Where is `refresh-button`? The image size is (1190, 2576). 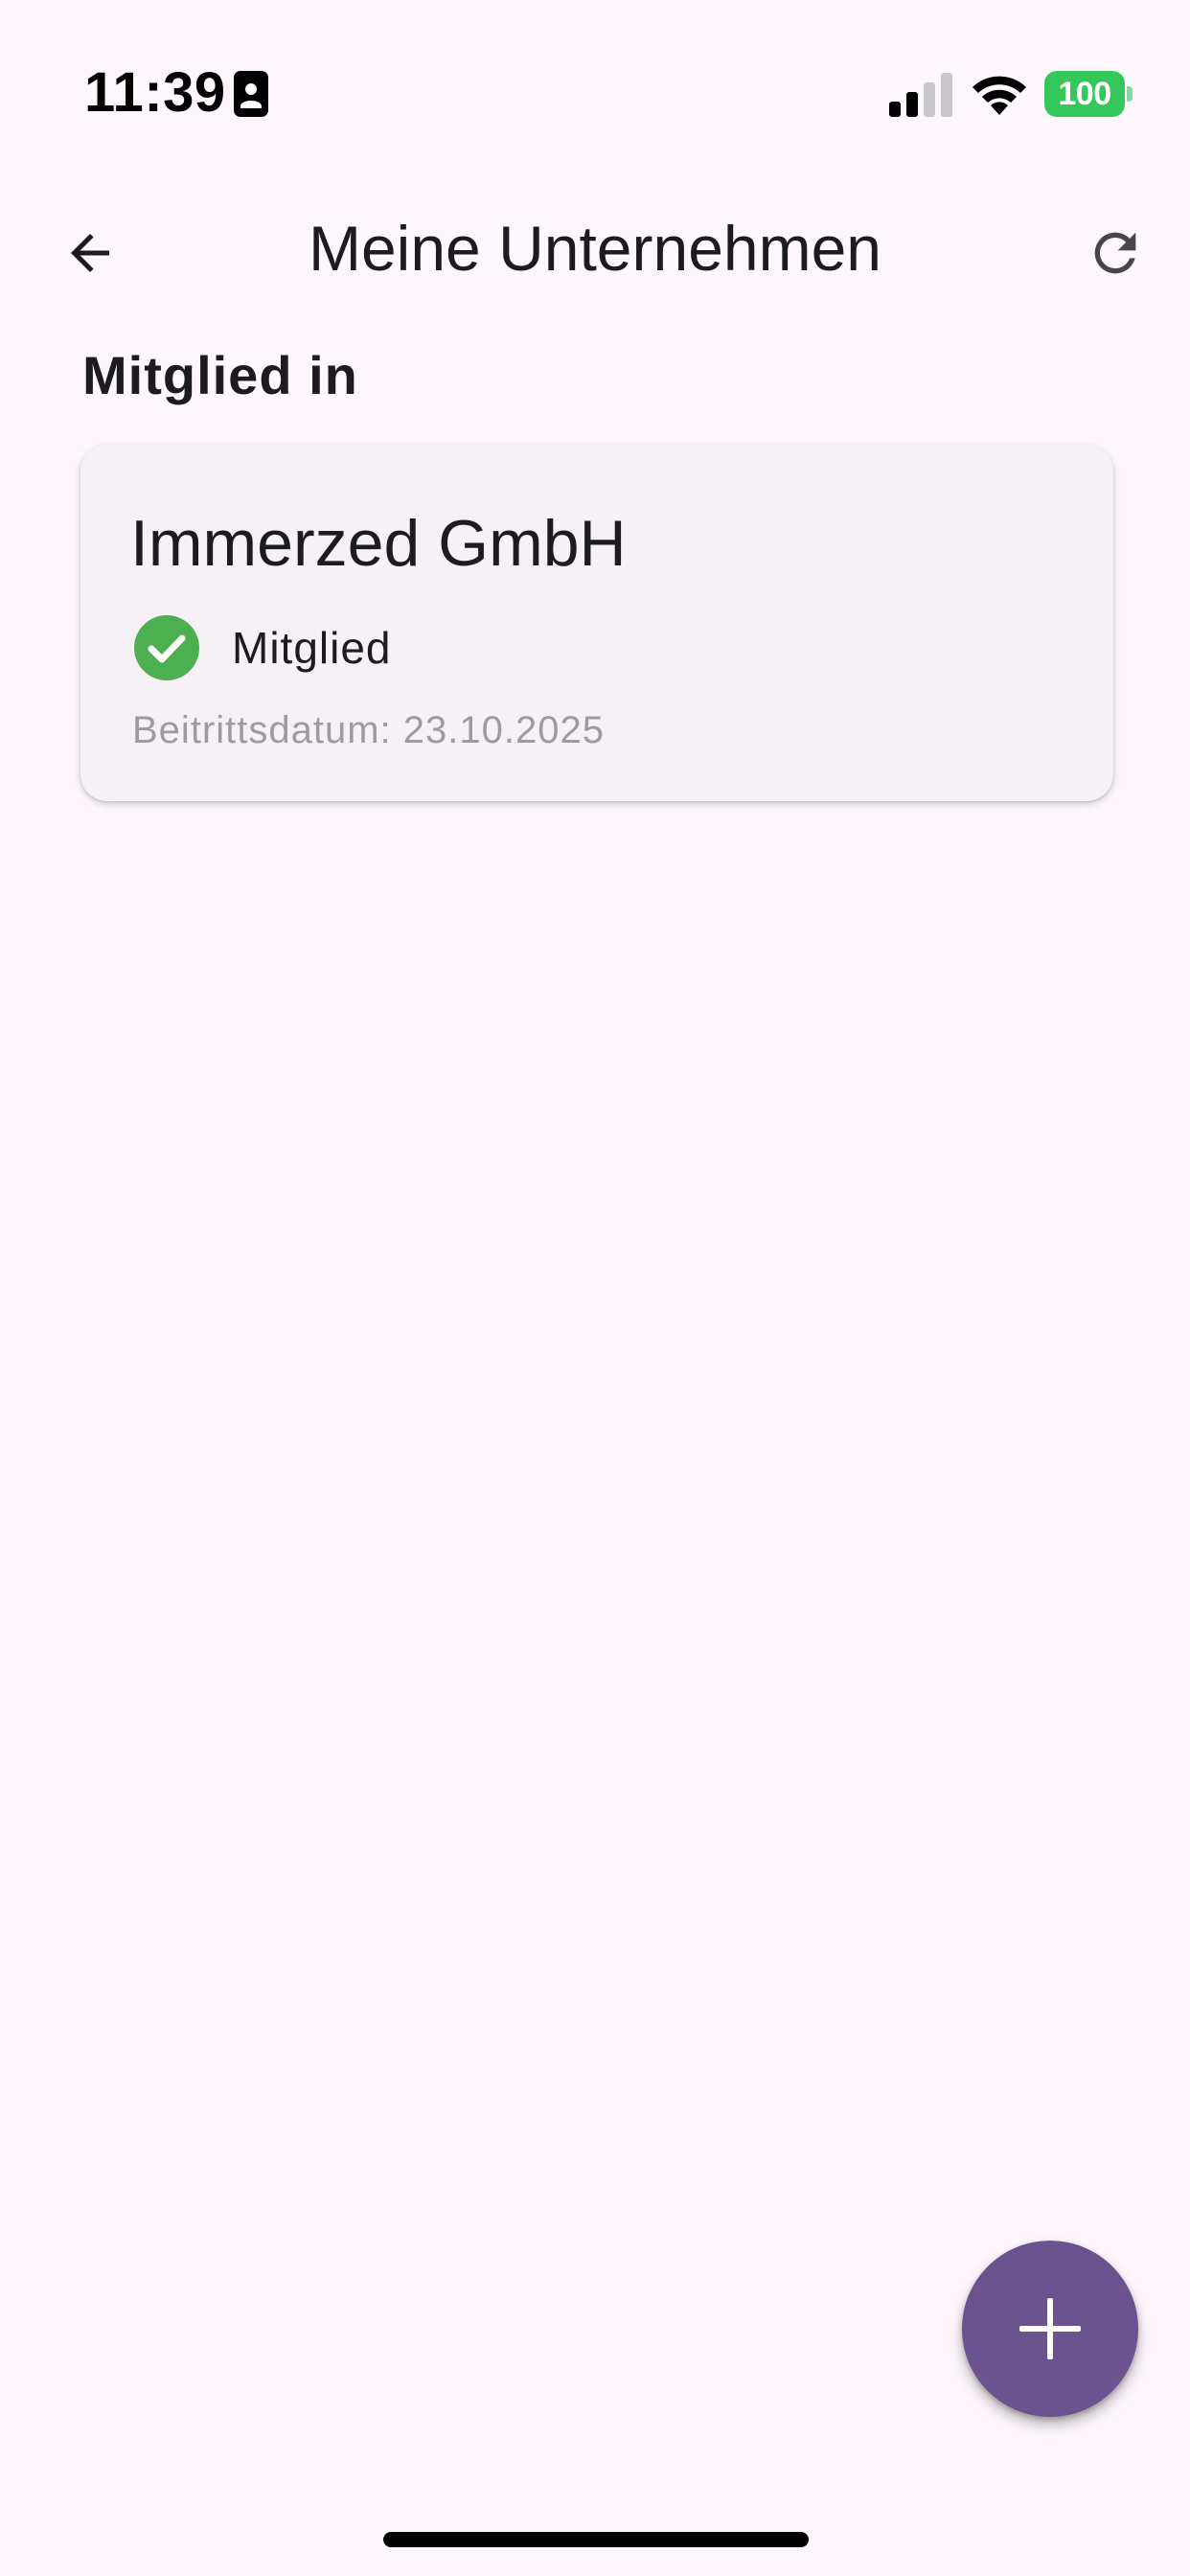
refresh-button is located at coordinates (1115, 253).